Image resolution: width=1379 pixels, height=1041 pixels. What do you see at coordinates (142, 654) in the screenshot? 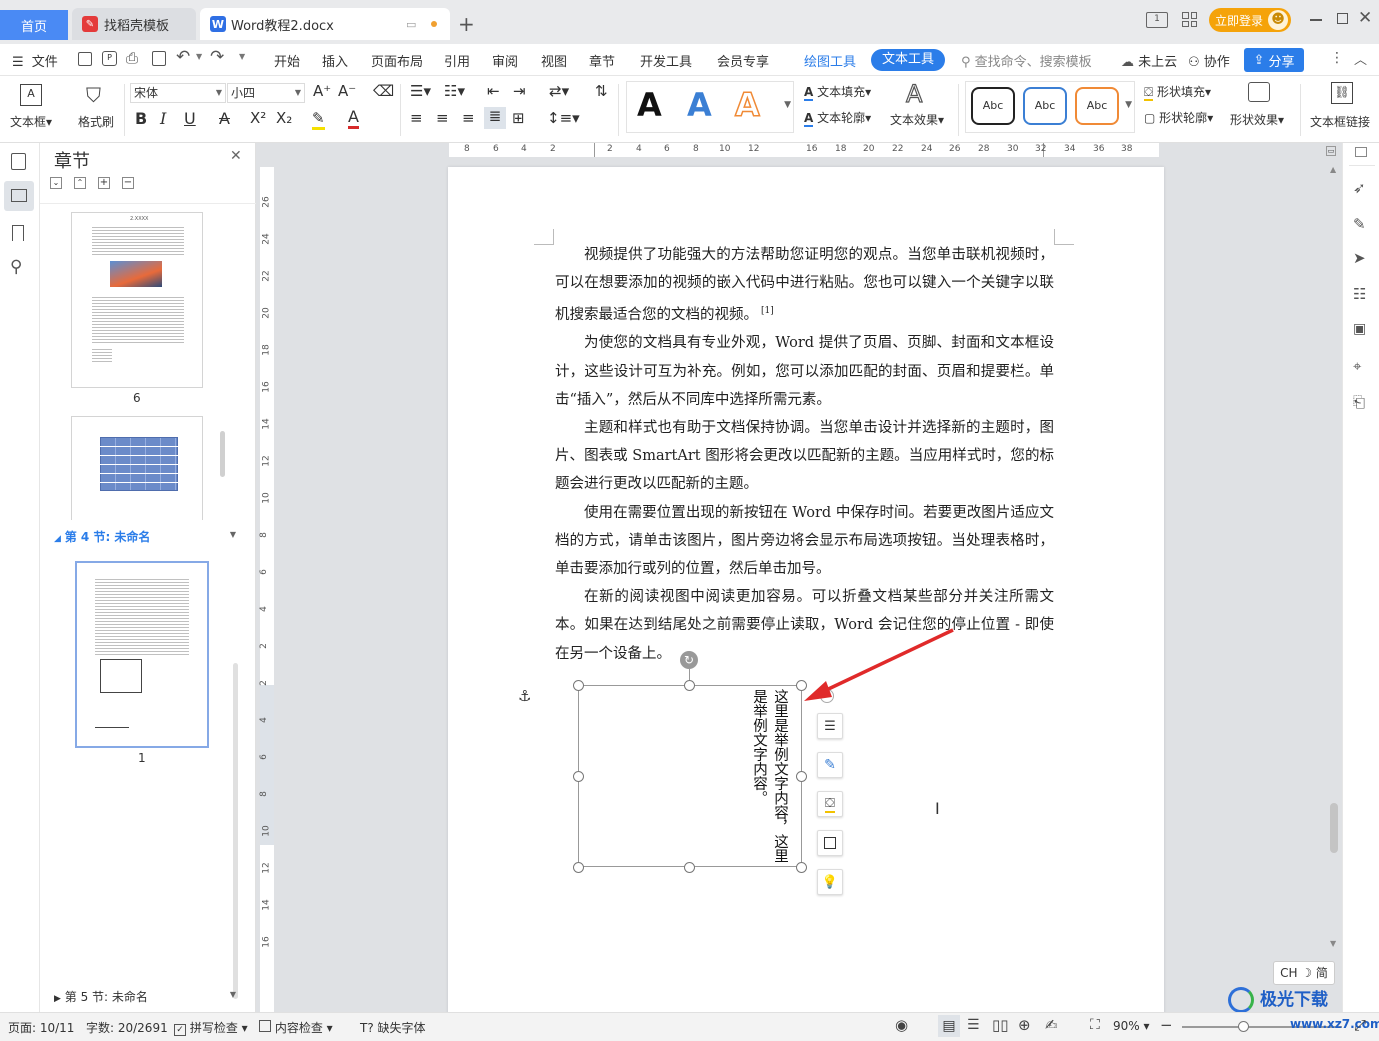
I see `page-thumbnail-selected` at bounding box center [142, 654].